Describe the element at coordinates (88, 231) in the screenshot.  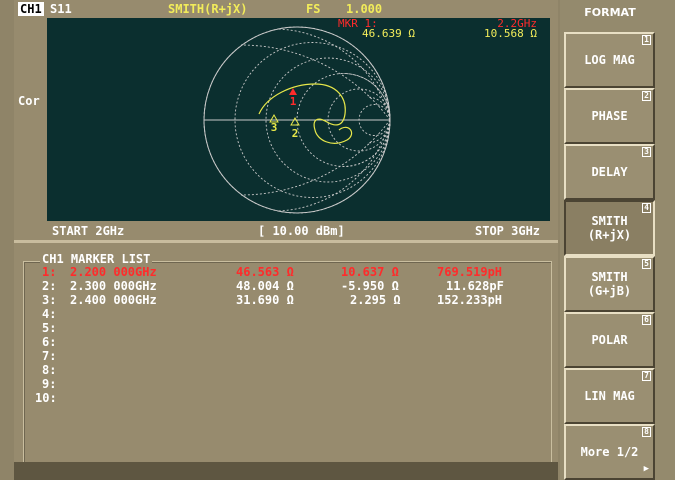
I see `start-frequency: START 2GHz` at that location.